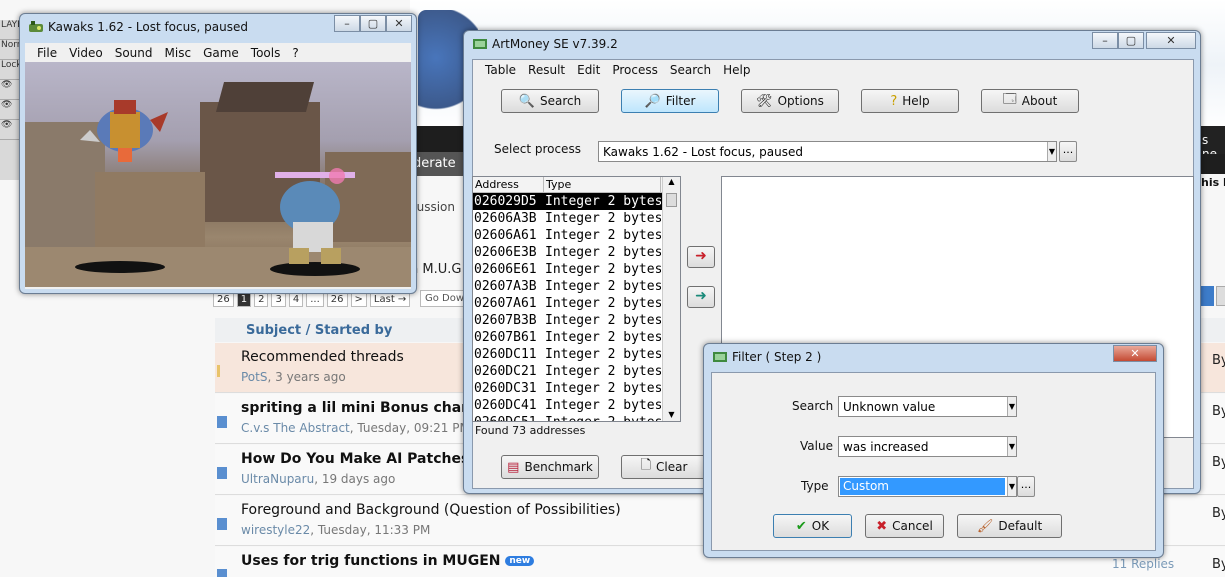 The height and width of the screenshot is (577, 1225). I want to click on menu-help: ?, so click(295, 53).